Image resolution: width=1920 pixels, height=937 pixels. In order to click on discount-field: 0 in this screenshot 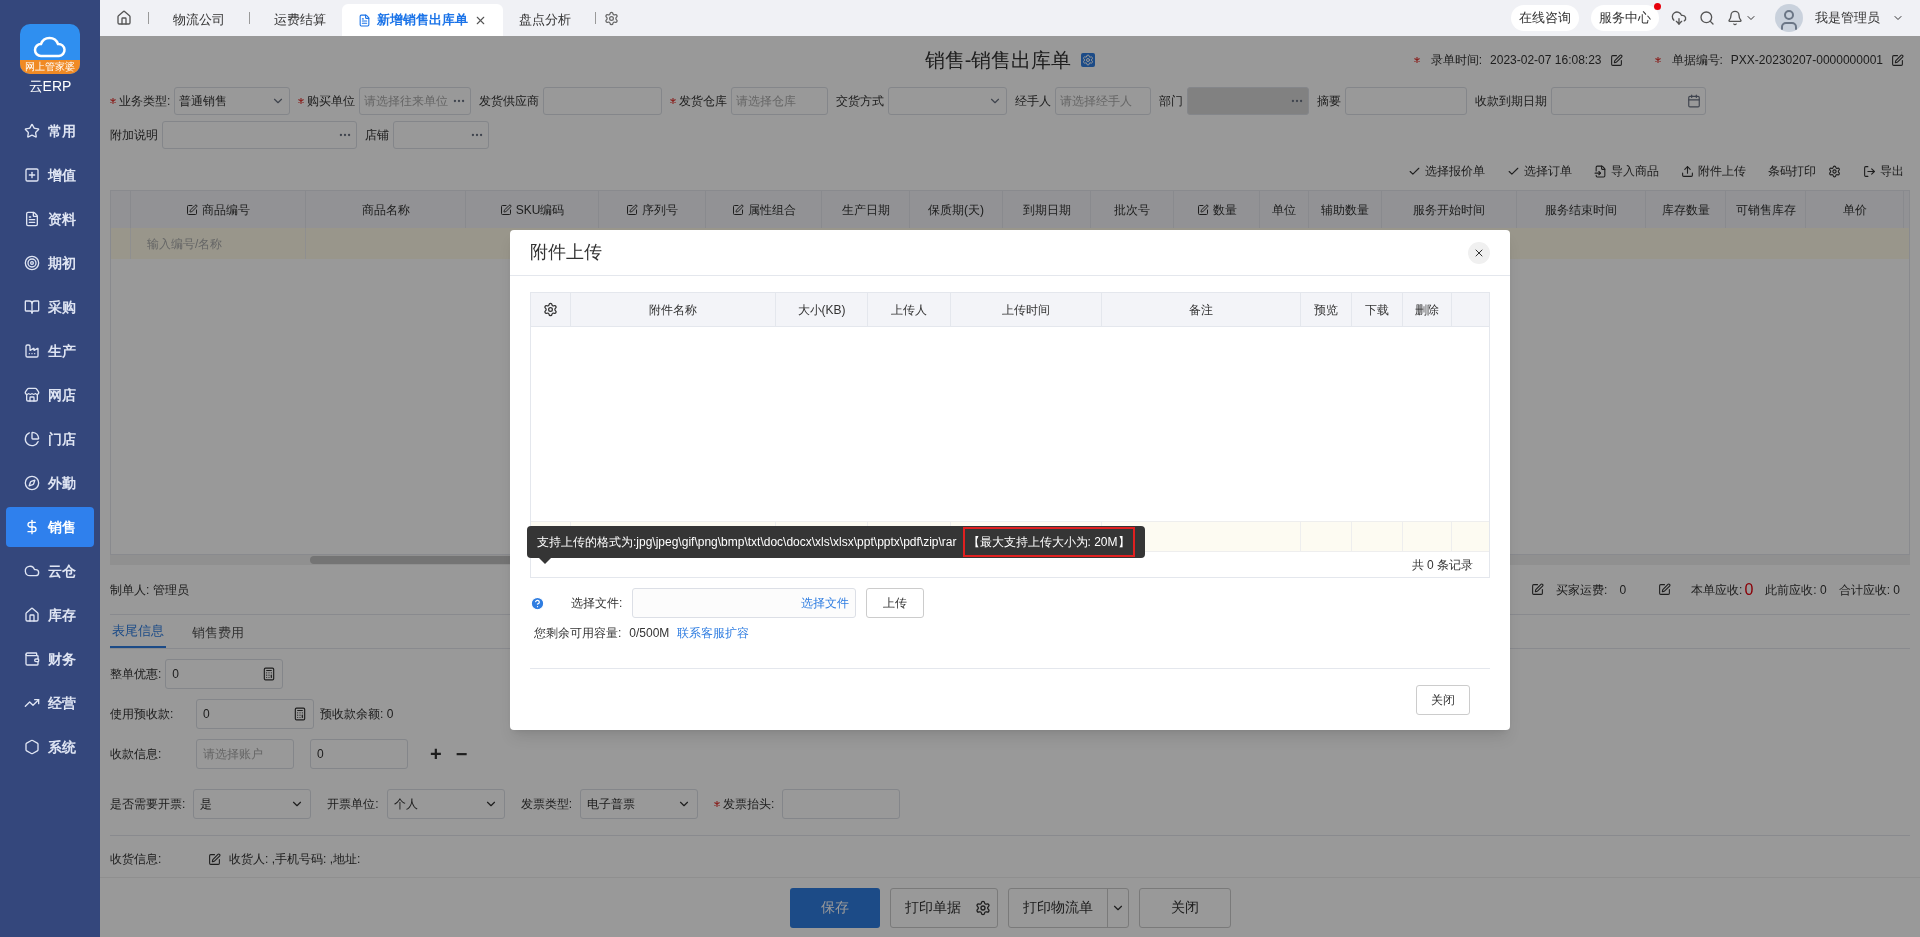, I will do `click(224, 674)`.